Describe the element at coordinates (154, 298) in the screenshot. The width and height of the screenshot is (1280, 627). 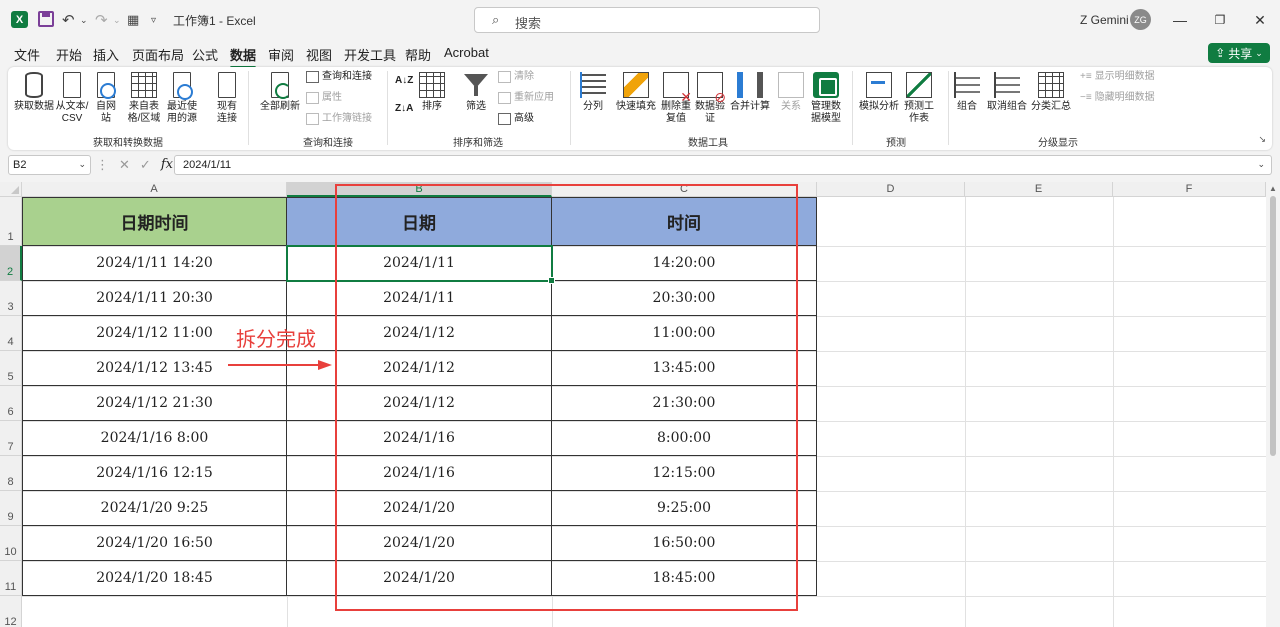
I see `table-cell-datetime: 2024/1/11 20:30` at that location.